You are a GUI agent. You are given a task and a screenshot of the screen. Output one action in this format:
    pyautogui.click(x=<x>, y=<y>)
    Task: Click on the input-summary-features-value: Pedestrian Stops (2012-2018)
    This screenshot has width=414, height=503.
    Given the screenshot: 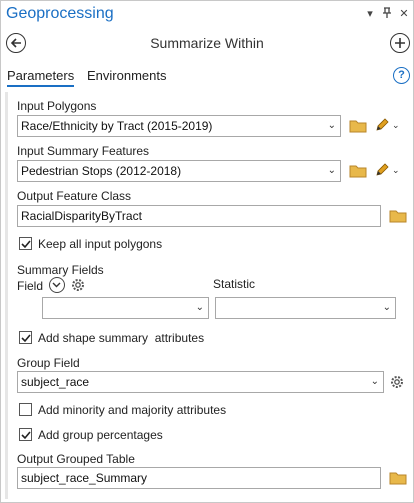 What is the action you would take?
    pyautogui.click(x=101, y=171)
    